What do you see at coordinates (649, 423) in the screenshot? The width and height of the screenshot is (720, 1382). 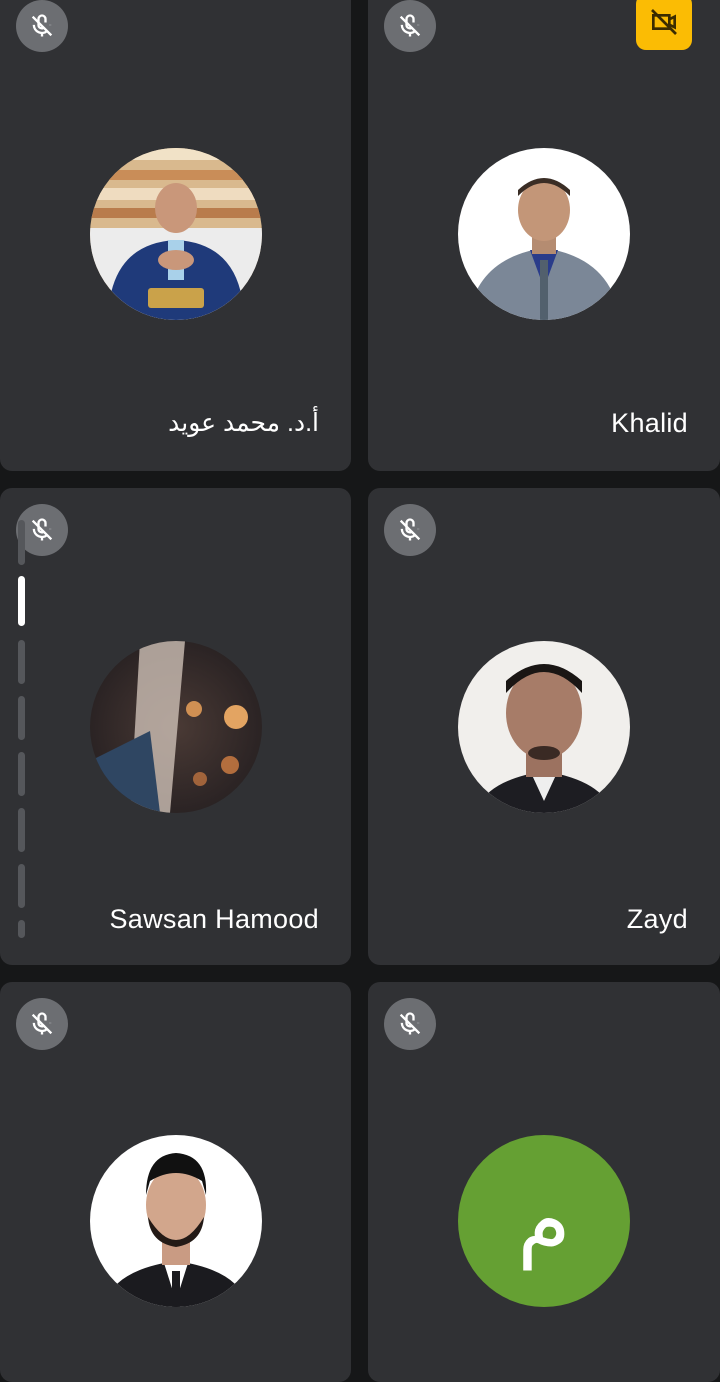 I see `participant-name: Khalid` at bounding box center [649, 423].